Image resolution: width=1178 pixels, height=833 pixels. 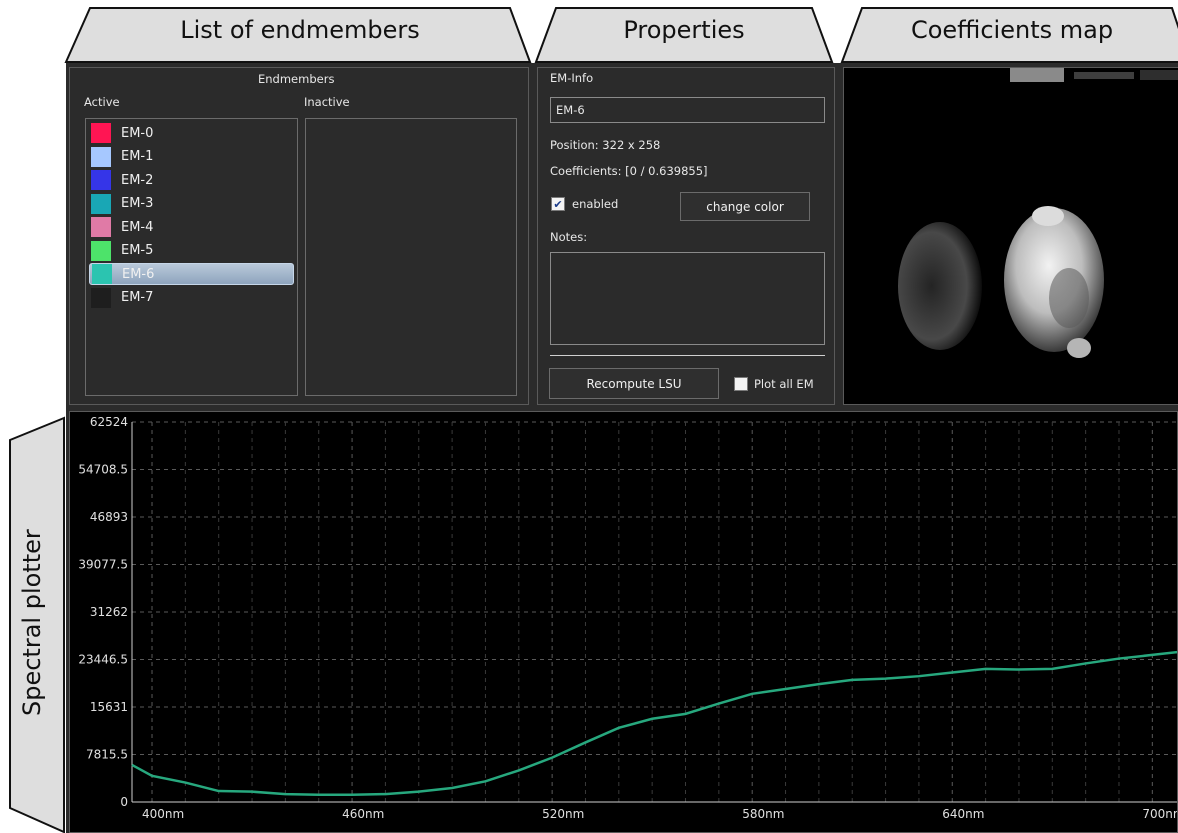 What do you see at coordinates (1069, 298) in the screenshot?
I see `bright-fruit-shadow` at bounding box center [1069, 298].